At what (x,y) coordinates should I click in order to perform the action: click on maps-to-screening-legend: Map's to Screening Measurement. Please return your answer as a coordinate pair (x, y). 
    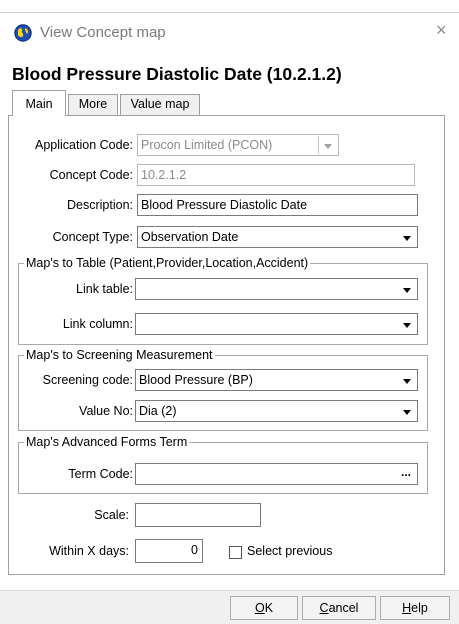
    Looking at the image, I should click on (119, 355).